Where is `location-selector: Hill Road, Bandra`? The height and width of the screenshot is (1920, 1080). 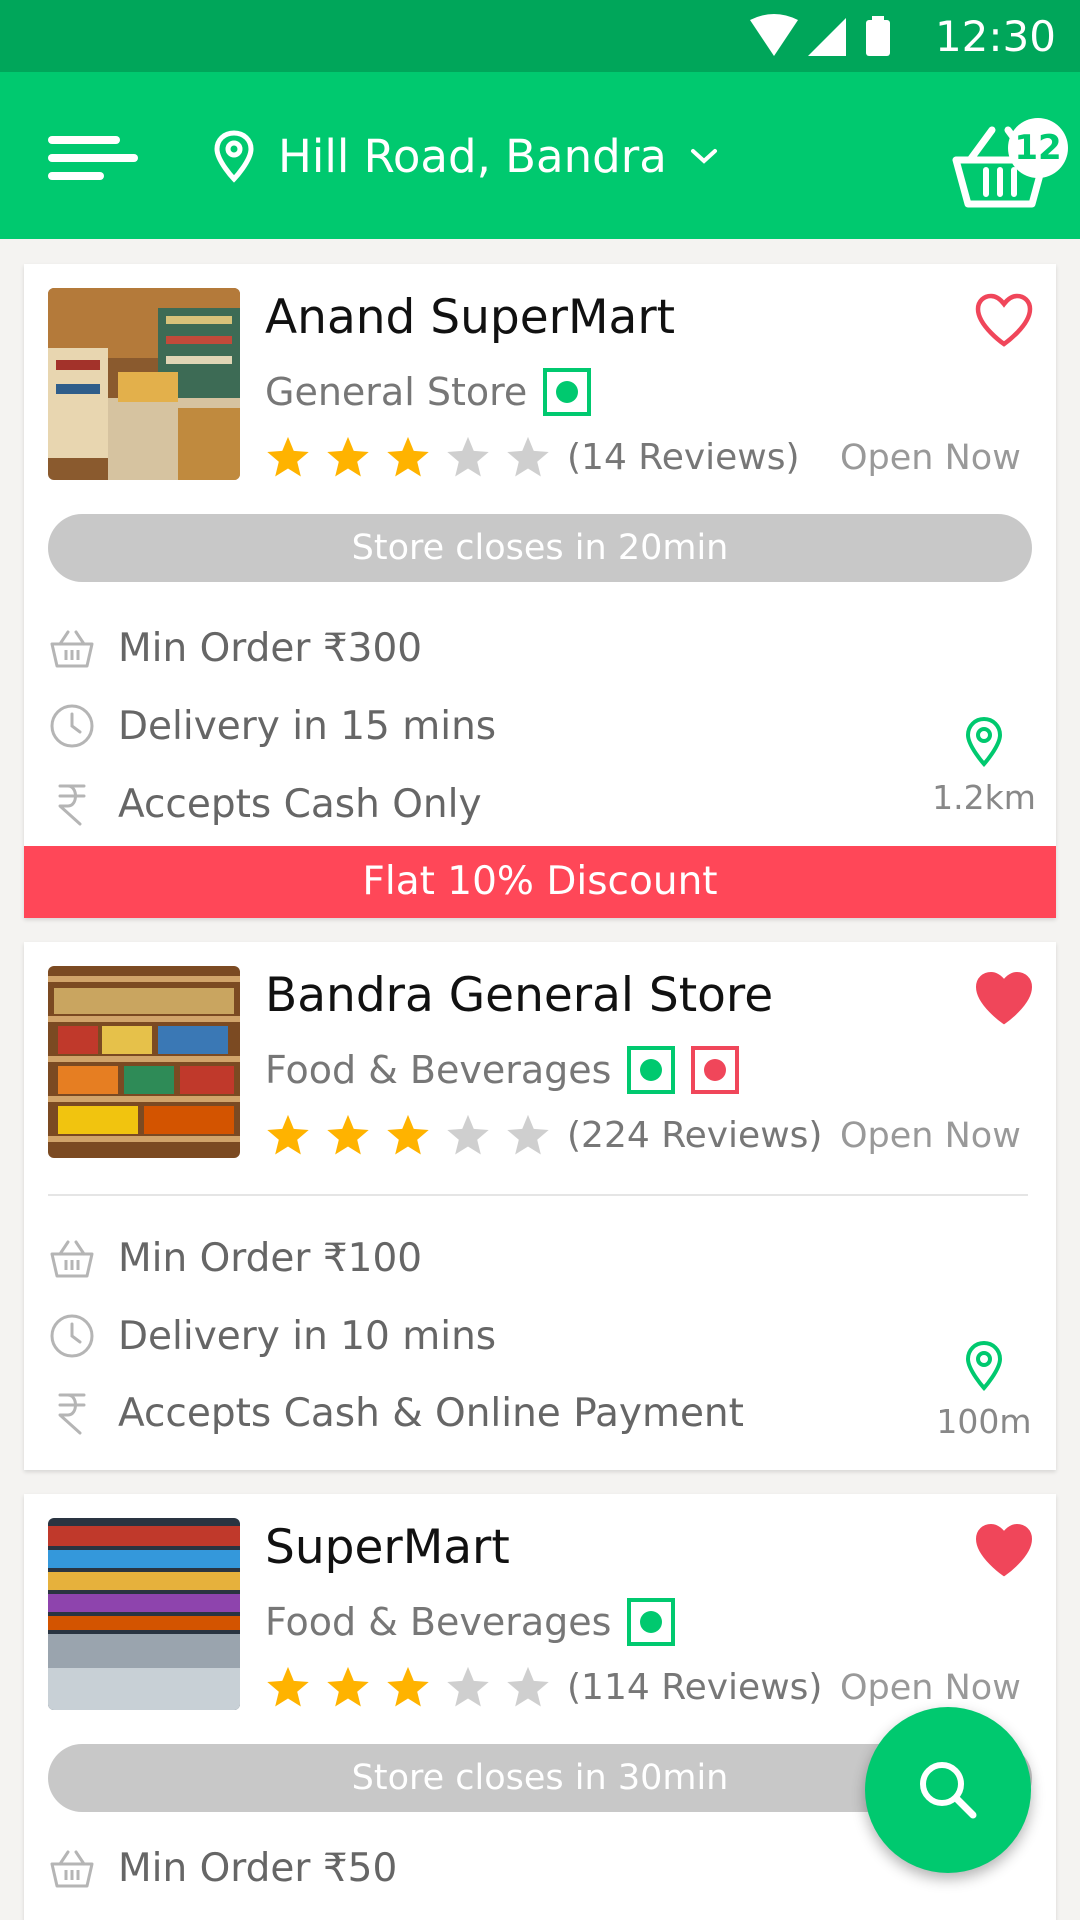 location-selector: Hill Road, Bandra is located at coordinates (465, 156).